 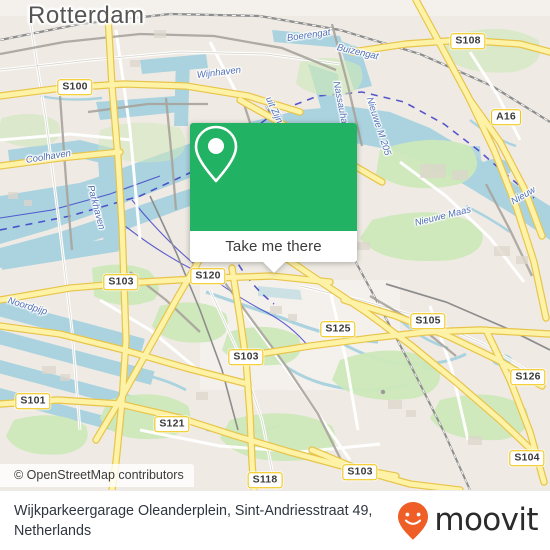 What do you see at coordinates (216, 154) in the screenshot?
I see `location-pin-icon` at bounding box center [216, 154].